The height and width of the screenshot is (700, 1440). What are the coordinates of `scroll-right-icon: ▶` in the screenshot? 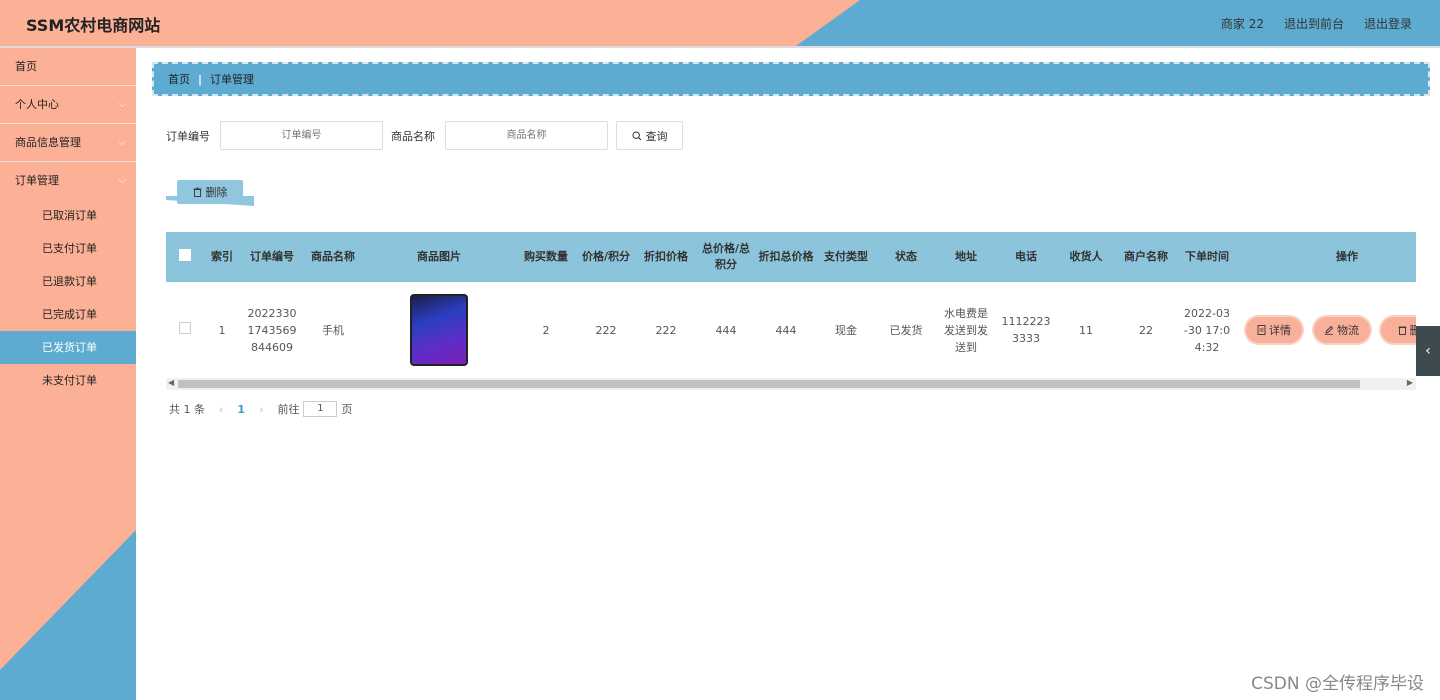 It's located at (1410, 382).